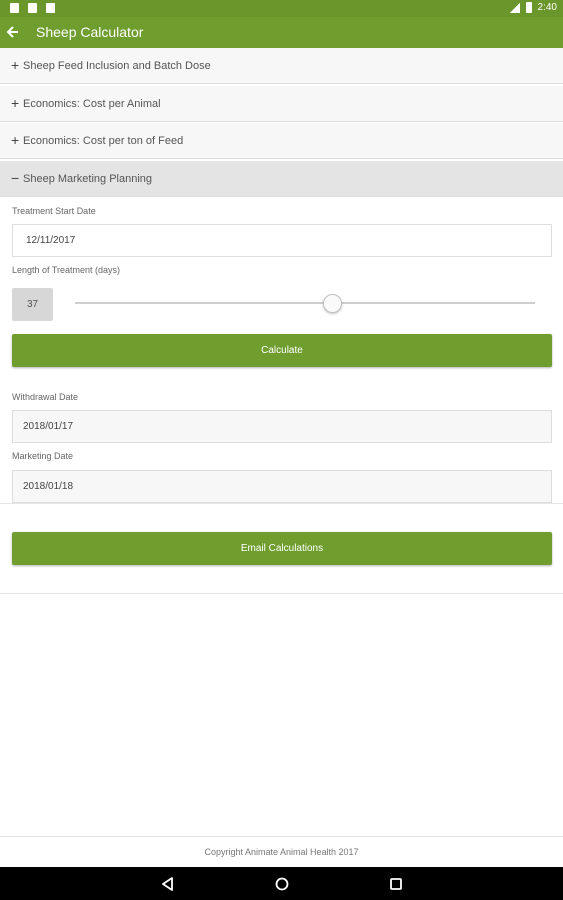 The height and width of the screenshot is (900, 563). Describe the element at coordinates (90, 32) in the screenshot. I see `app-title: Sheep Calculator` at that location.